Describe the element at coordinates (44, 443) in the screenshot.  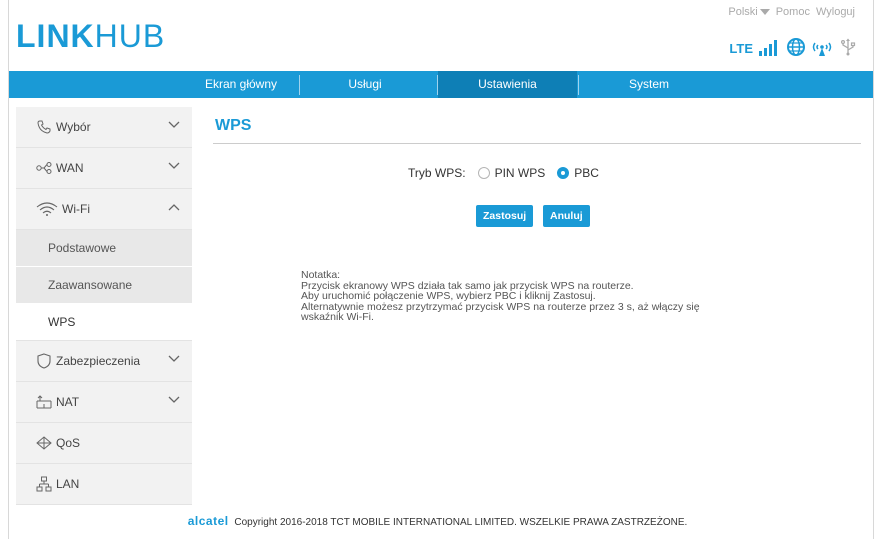
I see `qos-icon` at that location.